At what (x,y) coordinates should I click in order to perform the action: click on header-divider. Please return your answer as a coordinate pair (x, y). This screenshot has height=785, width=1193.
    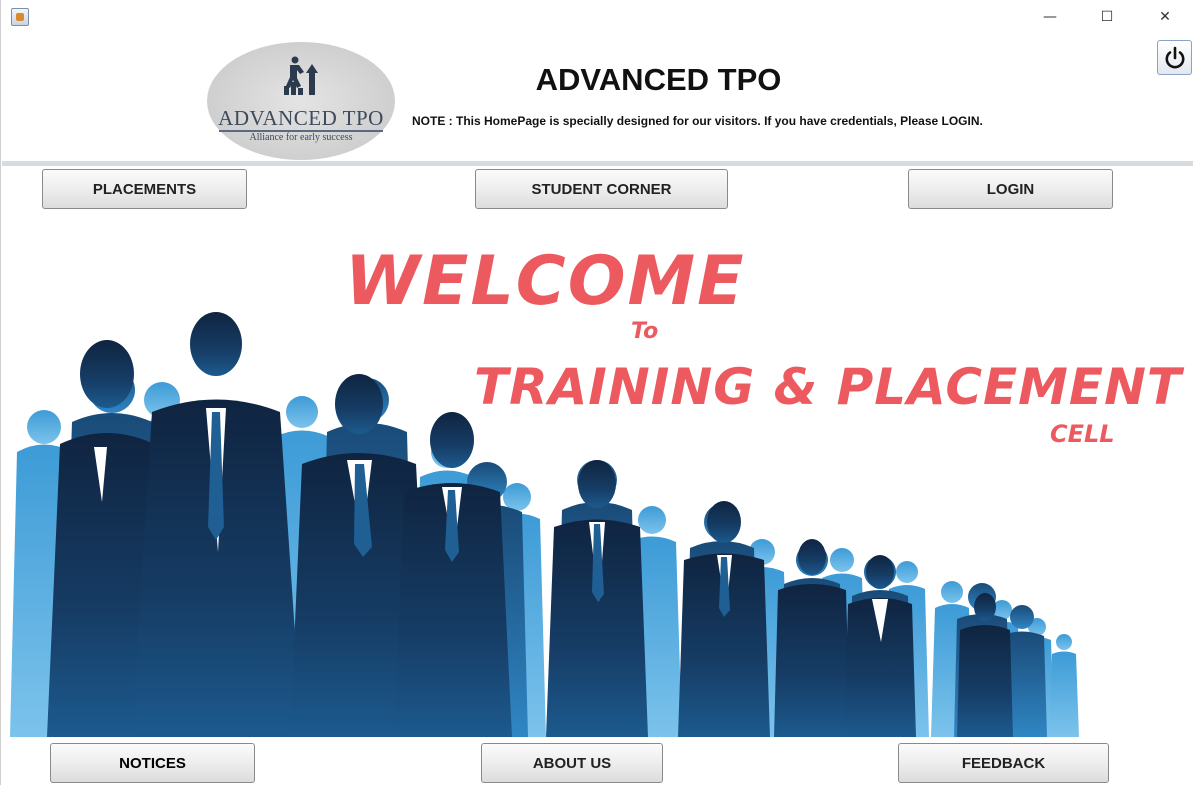
    Looking at the image, I should click on (597, 163).